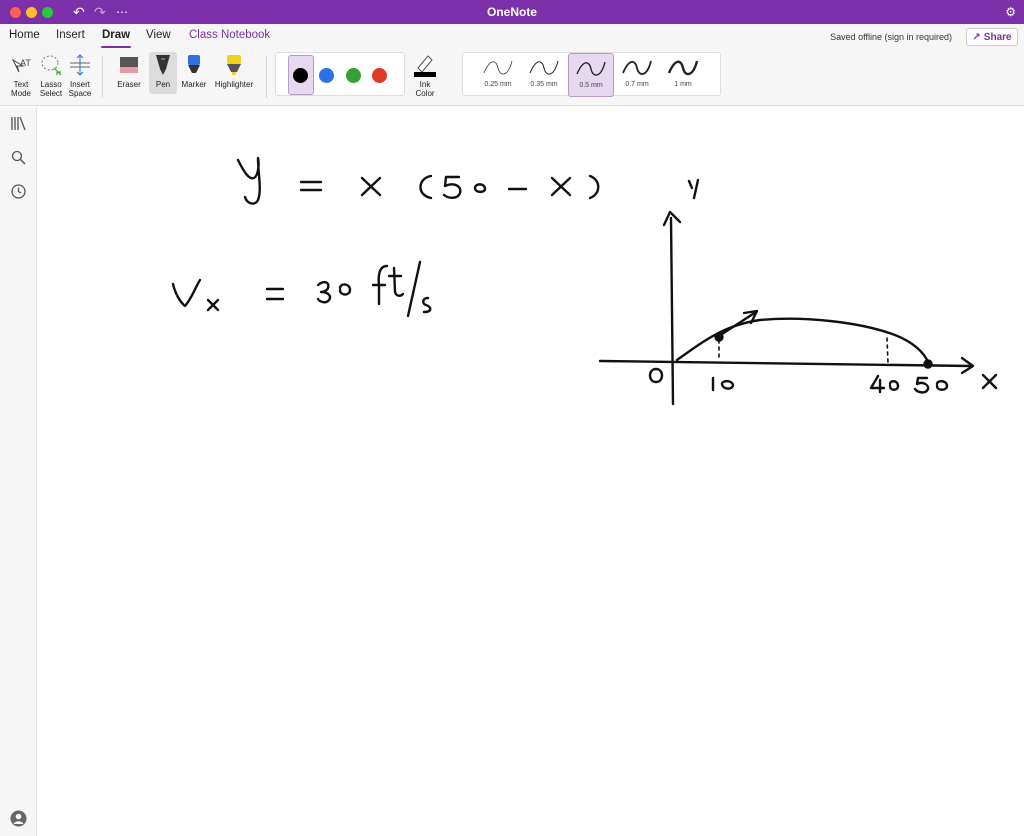 This screenshot has height=836, width=1024. What do you see at coordinates (51, 93) in the screenshot?
I see `lasso-label-2: Select` at bounding box center [51, 93].